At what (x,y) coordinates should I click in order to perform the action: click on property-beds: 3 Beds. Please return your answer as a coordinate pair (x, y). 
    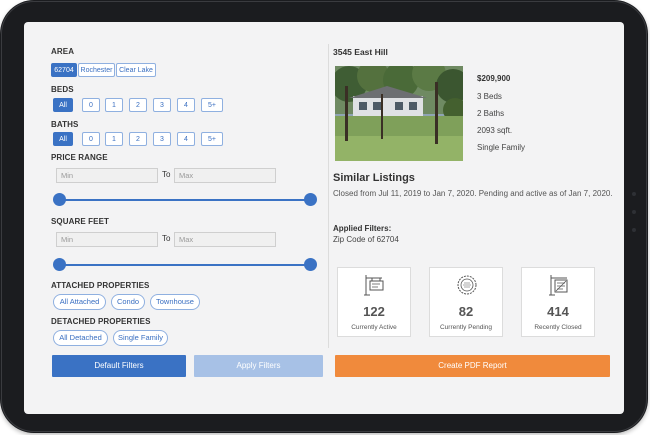
    Looking at the image, I should click on (489, 96).